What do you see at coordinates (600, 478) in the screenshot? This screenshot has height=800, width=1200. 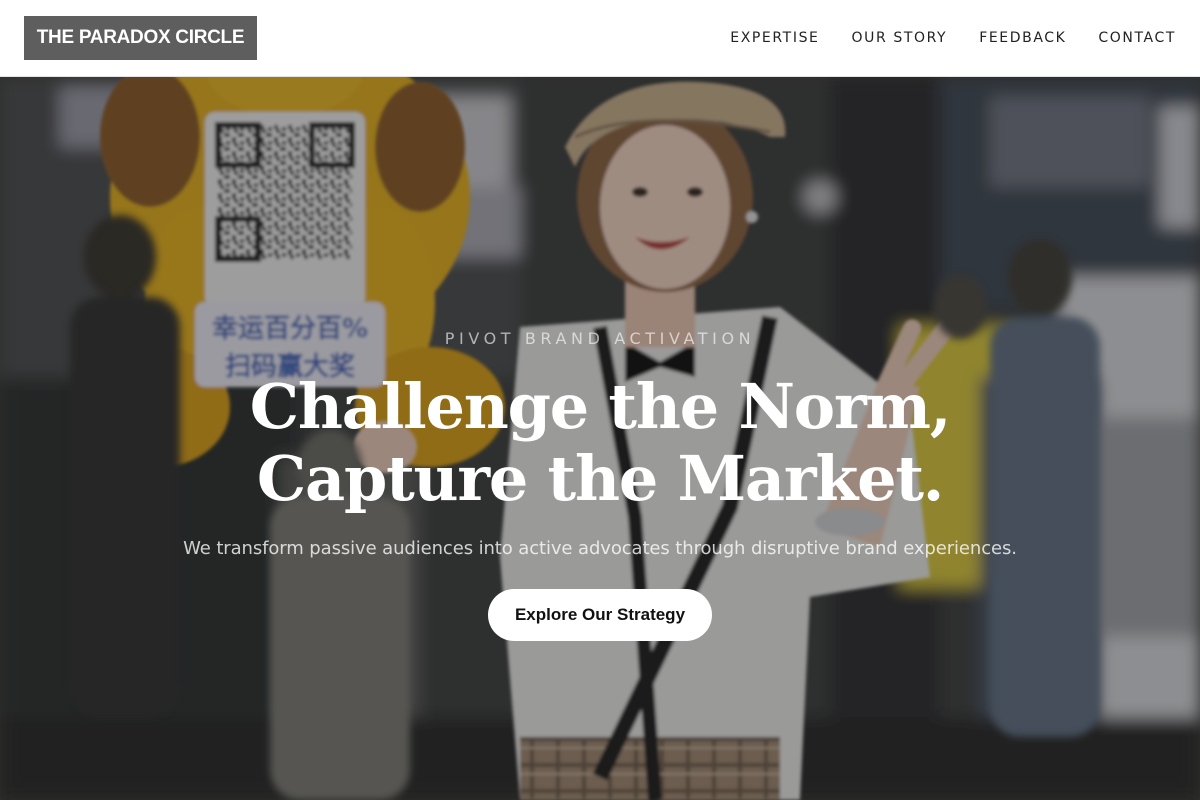 I see `headline-line-2: Capture the Market.` at bounding box center [600, 478].